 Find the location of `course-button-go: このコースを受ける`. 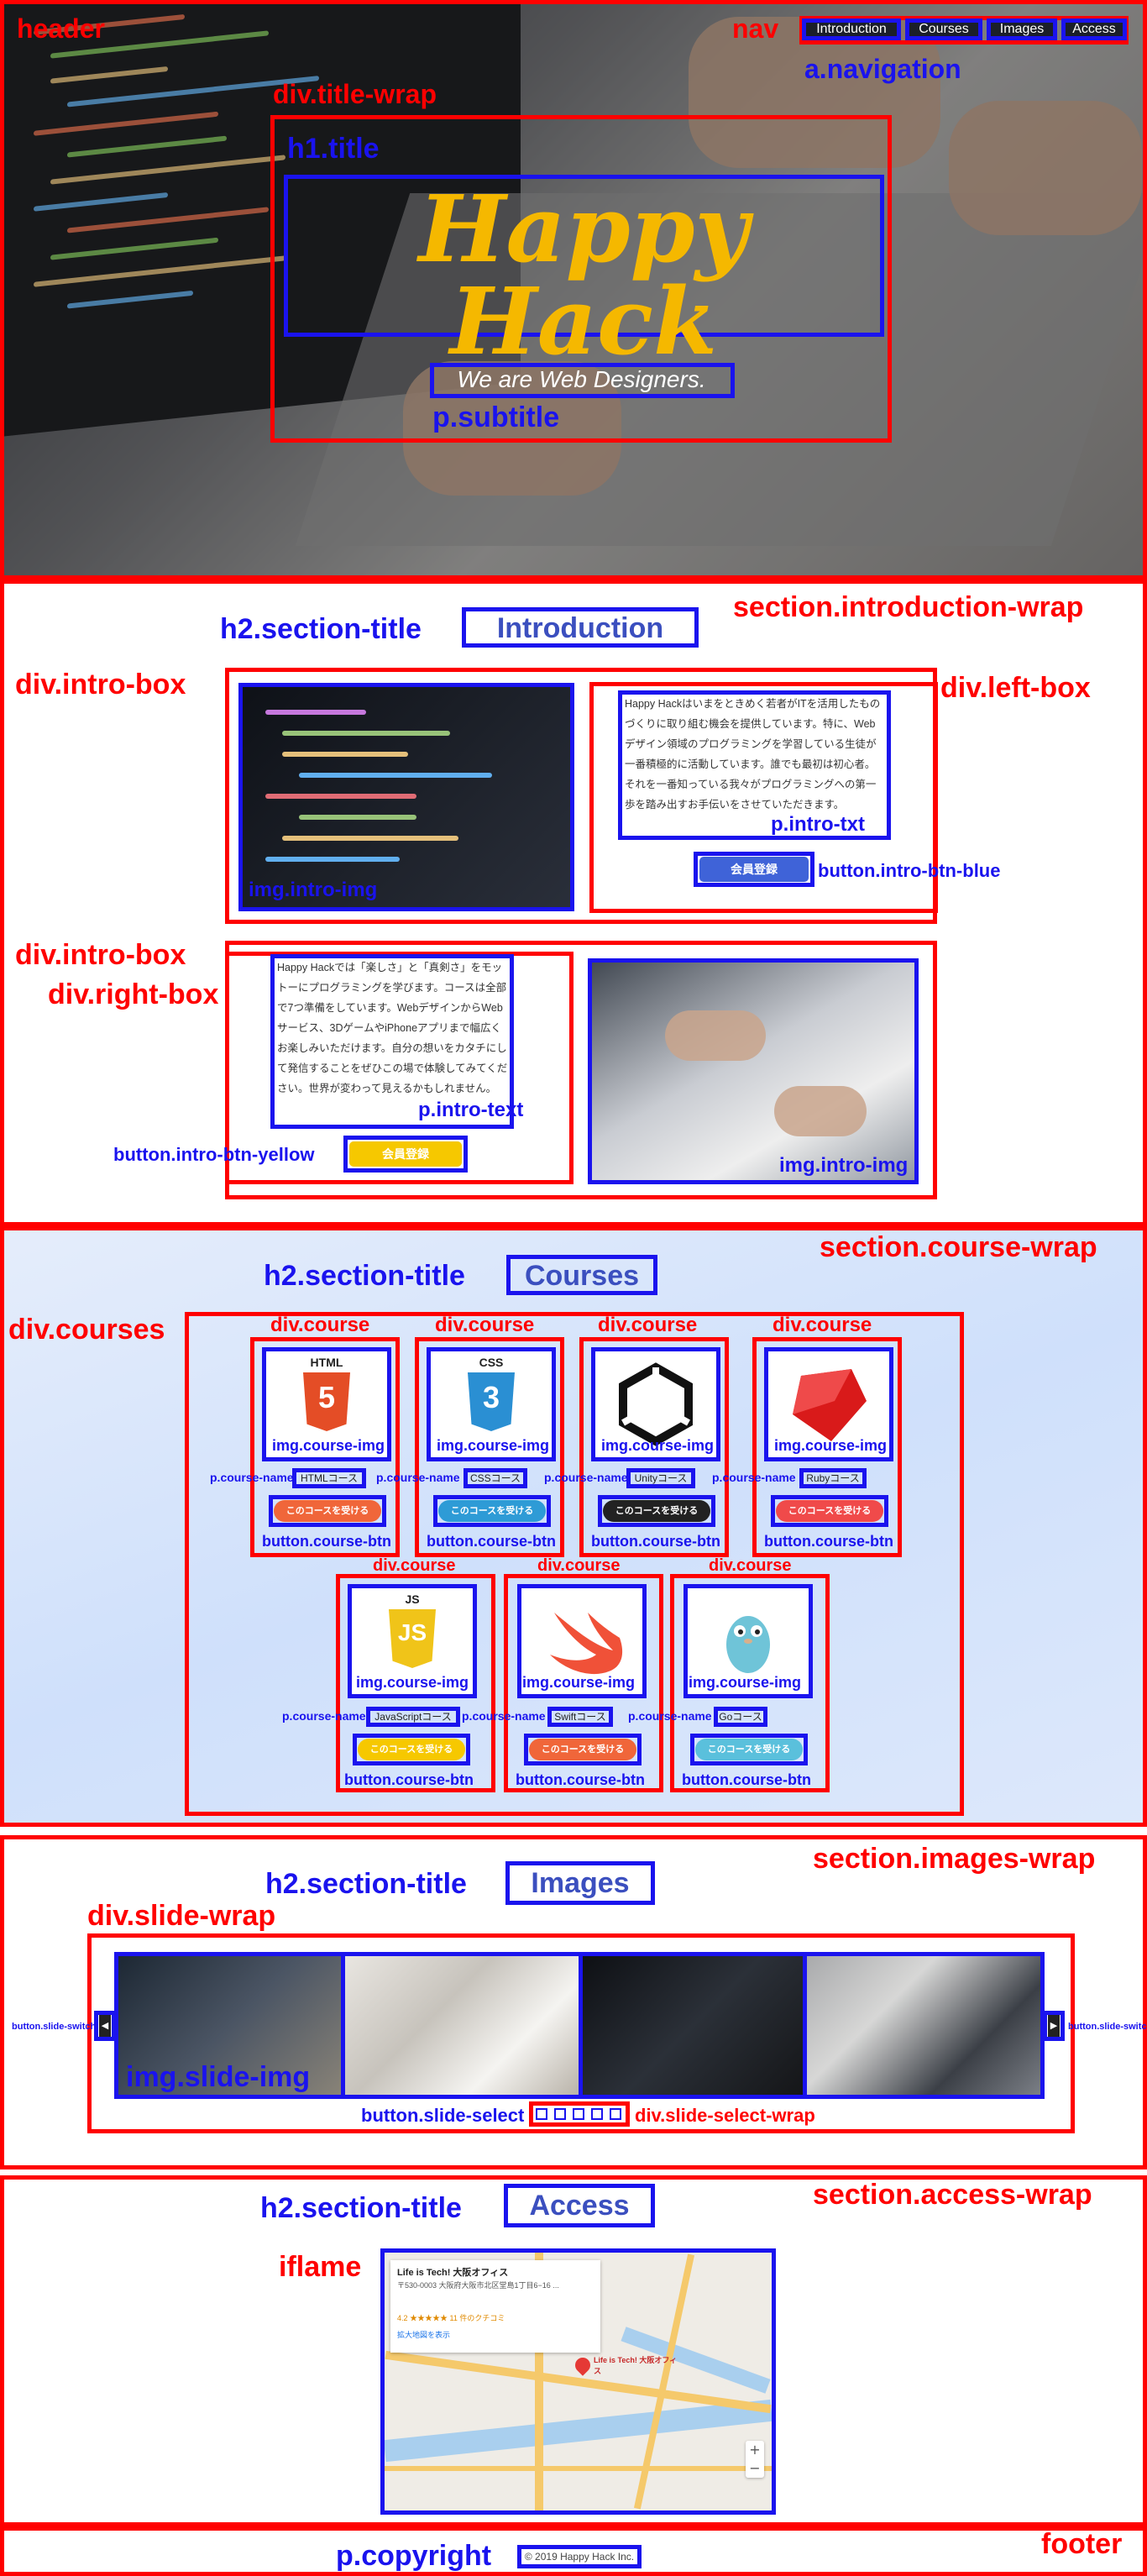

course-button-go: このコースを受ける is located at coordinates (749, 1749).